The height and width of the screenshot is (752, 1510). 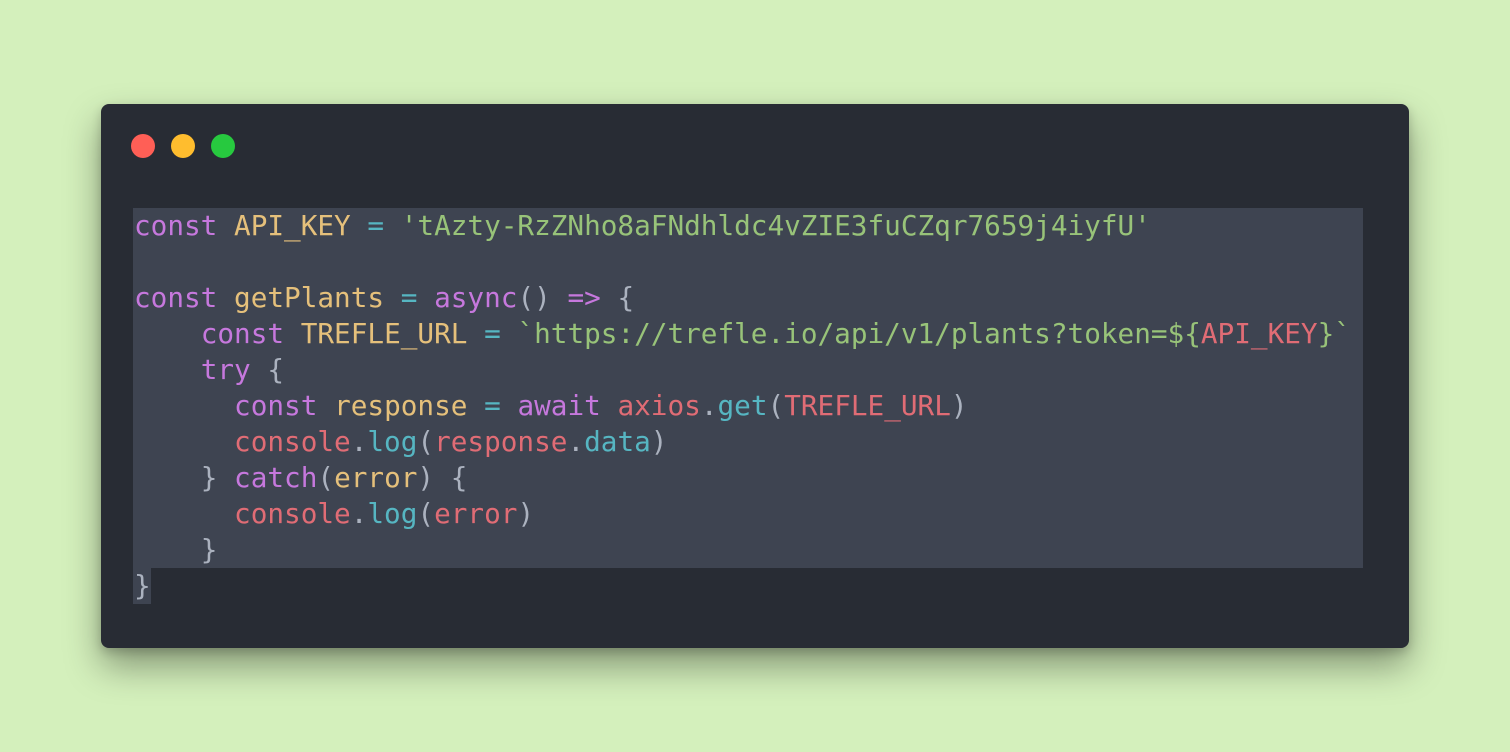 What do you see at coordinates (742, 442) in the screenshot?
I see `code-line: console.log(response.data)` at bounding box center [742, 442].